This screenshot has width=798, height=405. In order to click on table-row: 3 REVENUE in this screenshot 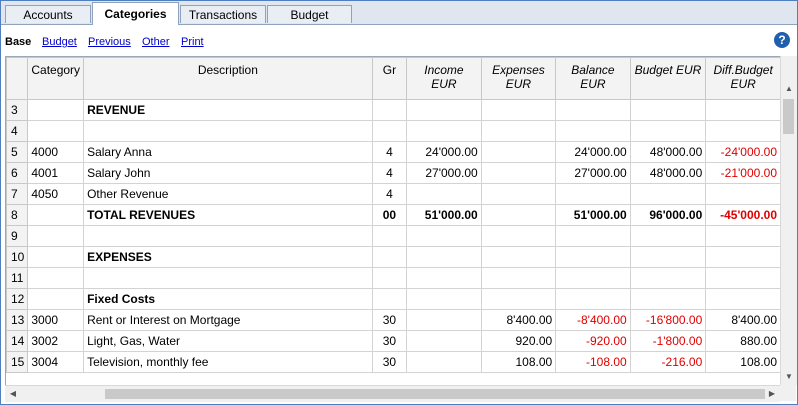, I will do `click(393, 110)`.